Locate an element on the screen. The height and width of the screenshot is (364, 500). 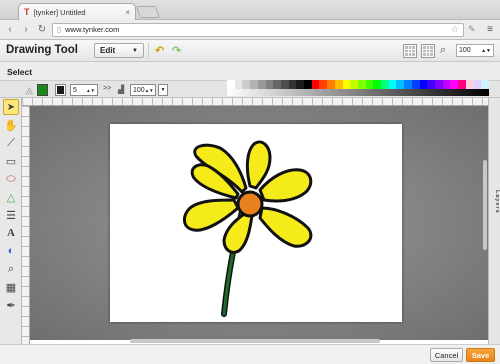
save-button: Save is located at coordinates (480, 355).